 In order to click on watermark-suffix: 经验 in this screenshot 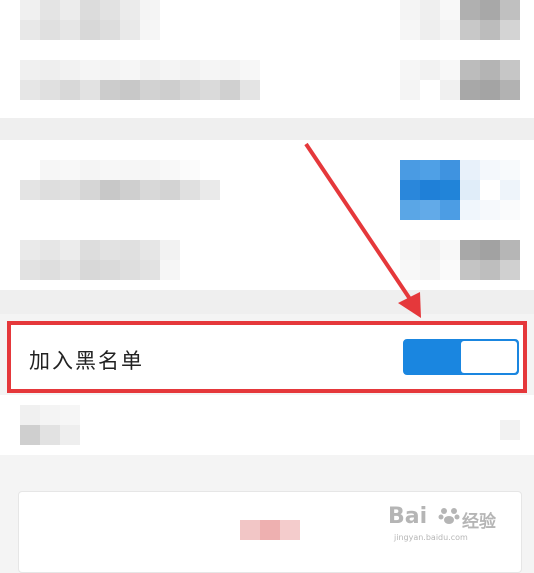, I will do `click(479, 522)`.